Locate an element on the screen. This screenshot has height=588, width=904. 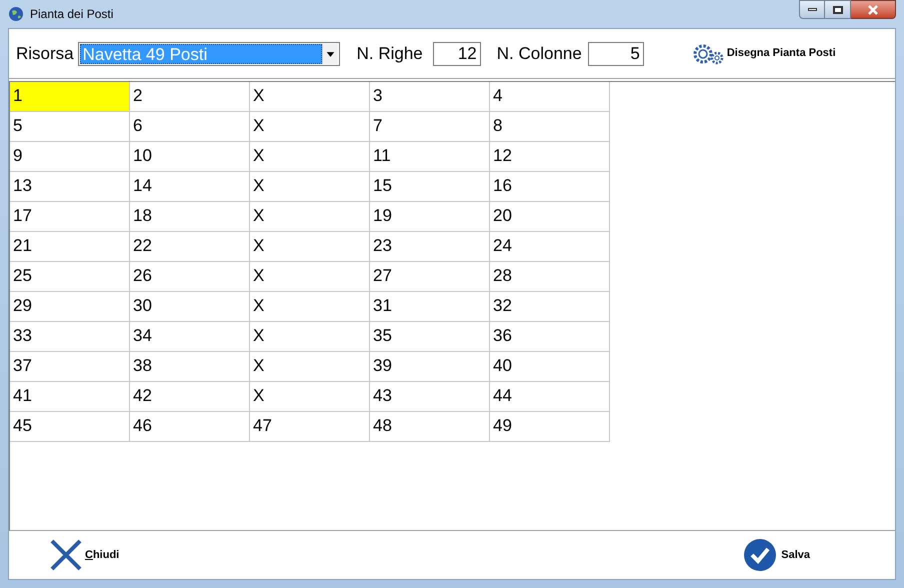
seat-cell: 13 is located at coordinates (70, 187).